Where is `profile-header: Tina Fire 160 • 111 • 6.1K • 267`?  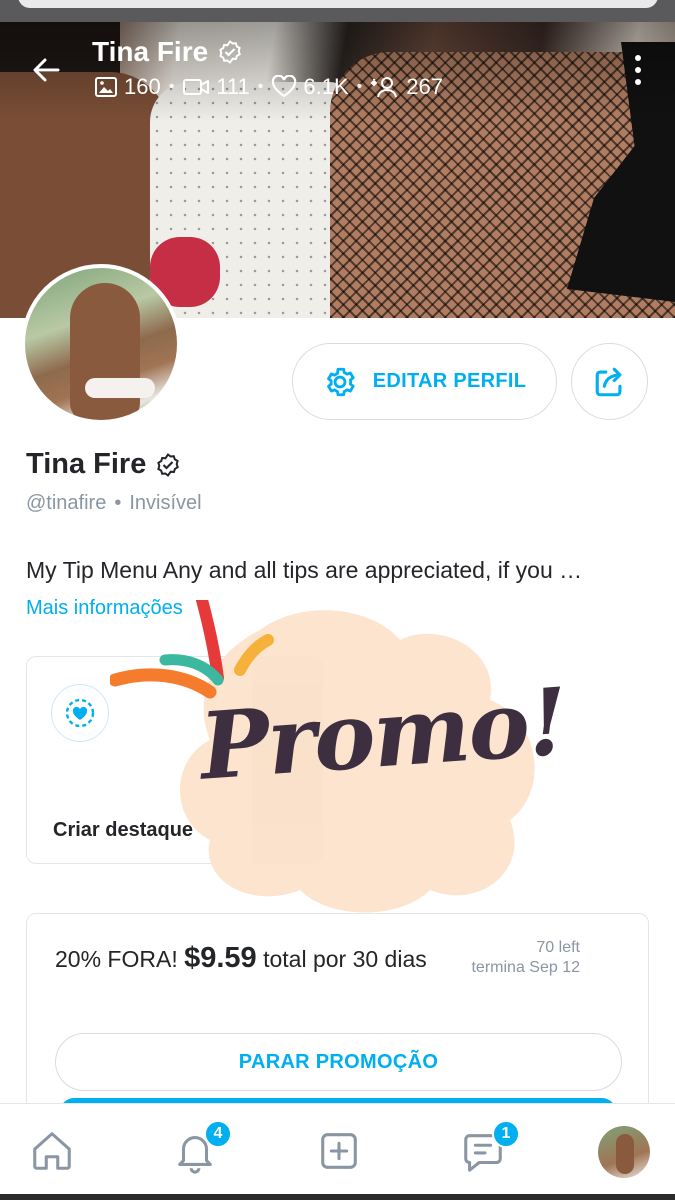 profile-header: Tina Fire 160 • 111 • 6.1K • 267 is located at coordinates (337, 68).